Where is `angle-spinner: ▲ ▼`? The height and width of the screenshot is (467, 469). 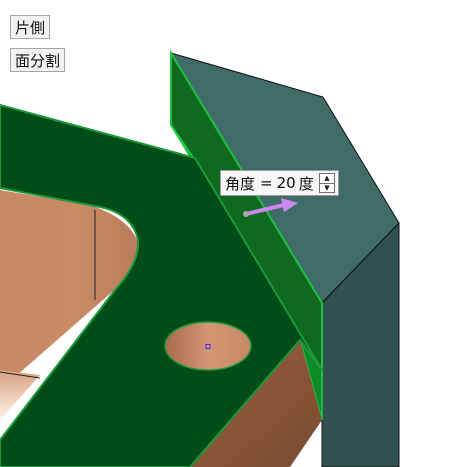
angle-spinner: ▲ ▼ is located at coordinates (327, 183).